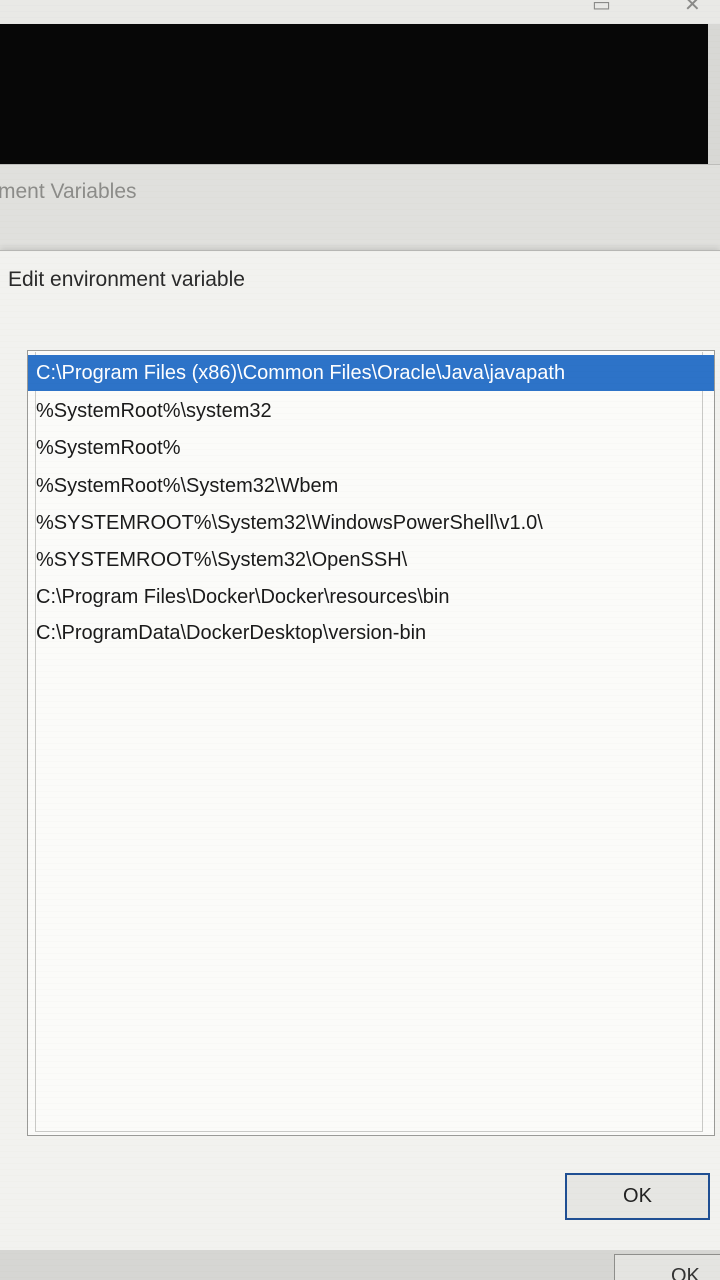 The image size is (720, 1280). I want to click on close-icon: ✕, so click(692, 8).